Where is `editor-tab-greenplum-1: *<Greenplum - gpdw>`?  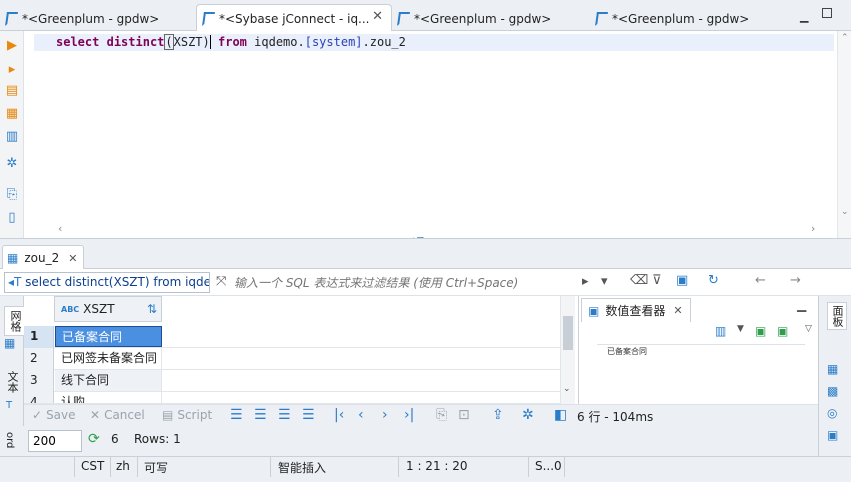 editor-tab-greenplum-1: *<Greenplum - gpdw> is located at coordinates (98, 18).